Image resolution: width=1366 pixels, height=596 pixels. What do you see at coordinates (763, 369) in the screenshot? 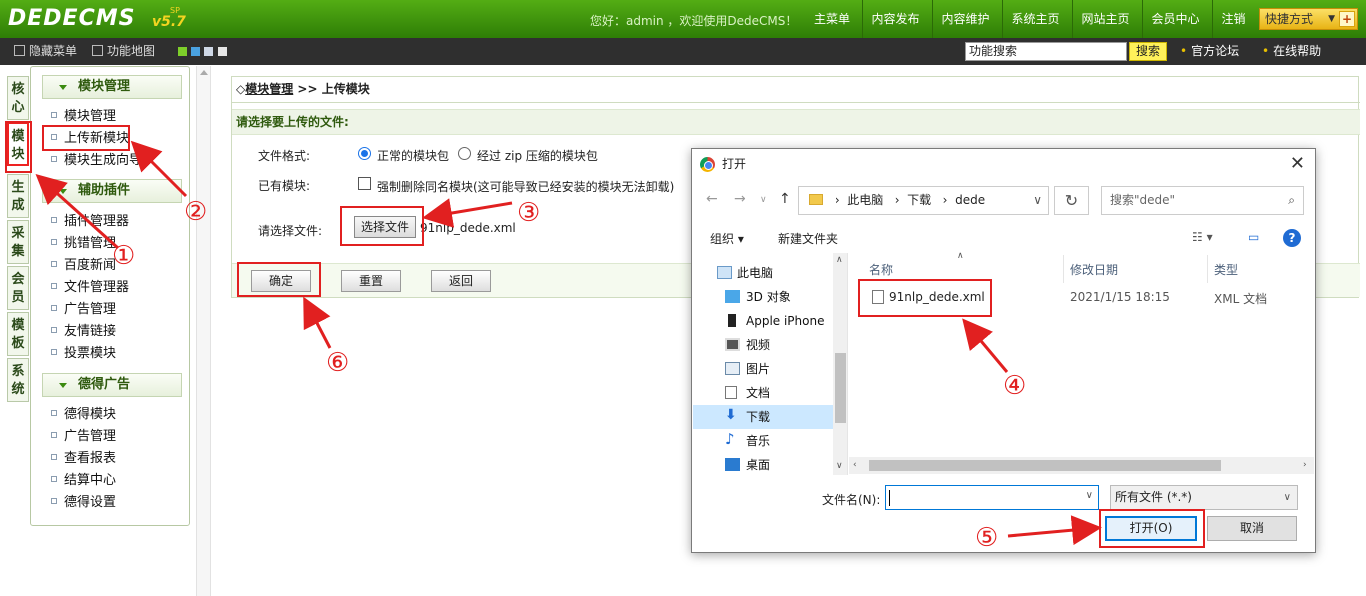
I see `nav-pictures: 图片` at bounding box center [763, 369].